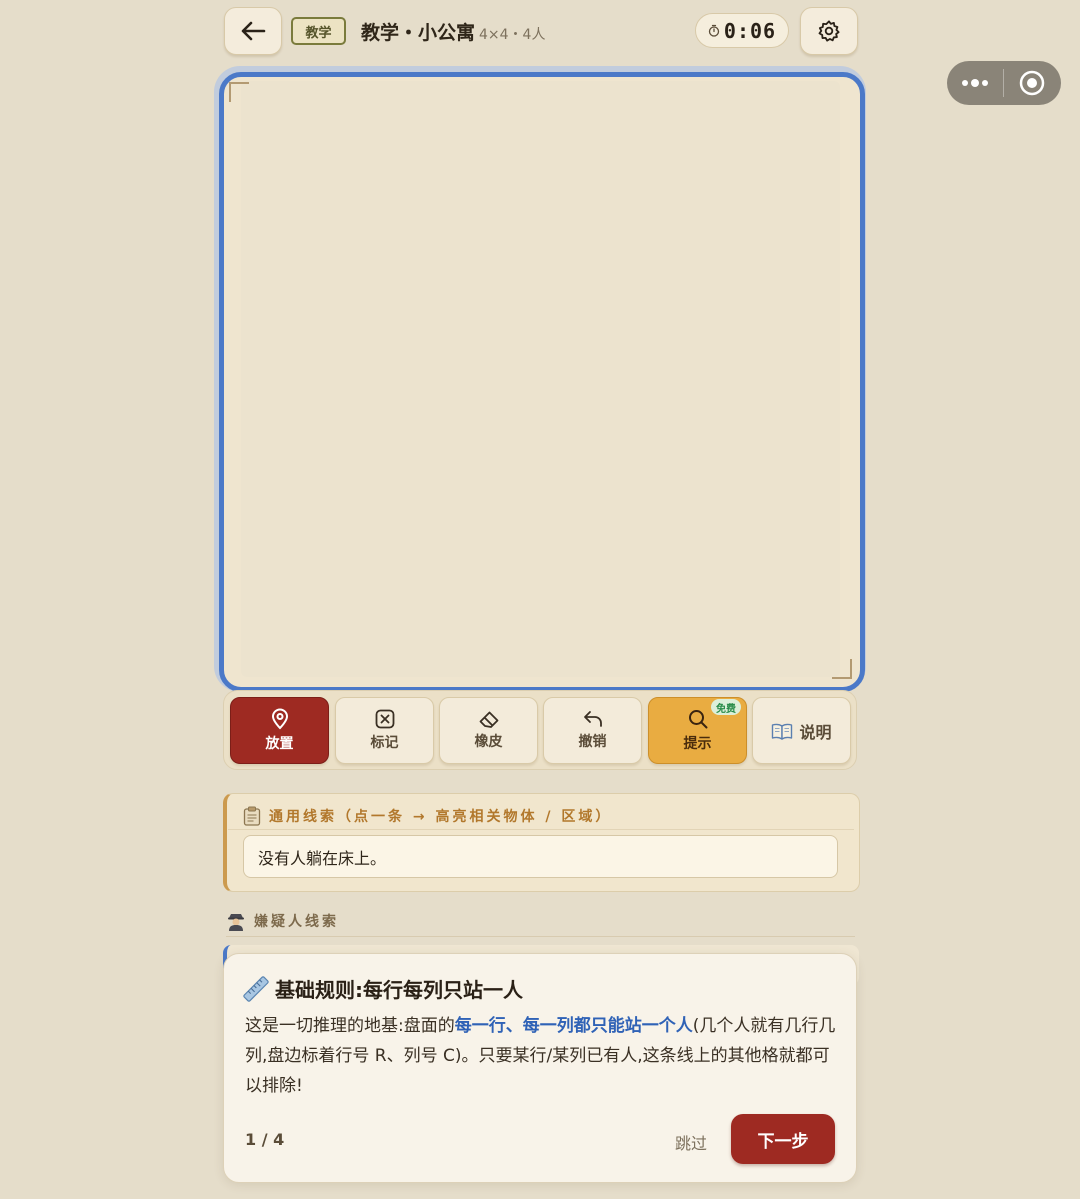  I want to click on tutorial-title: 基础规则:每行每列只站一人, so click(383, 988).